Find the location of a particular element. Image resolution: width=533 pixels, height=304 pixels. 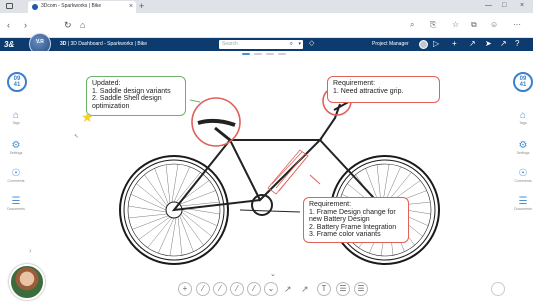

right-sidebar-item-documents: ☰ Documents is located at coordinates (523, 203).